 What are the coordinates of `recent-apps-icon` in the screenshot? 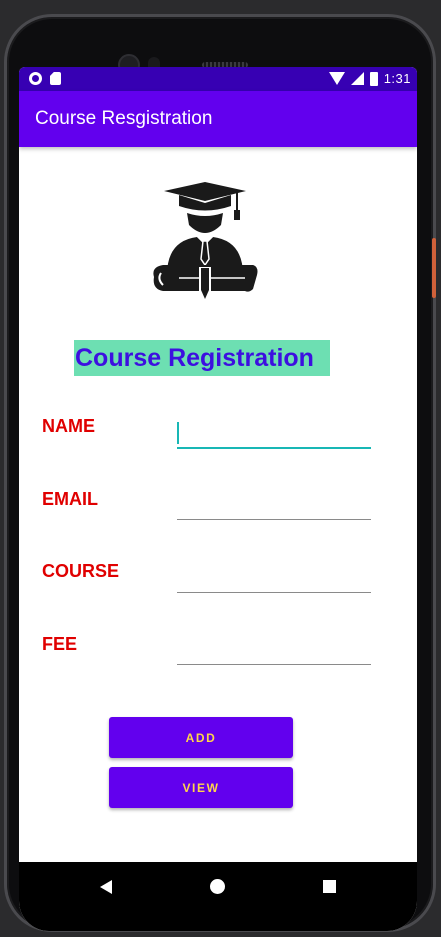 It's located at (329, 886).